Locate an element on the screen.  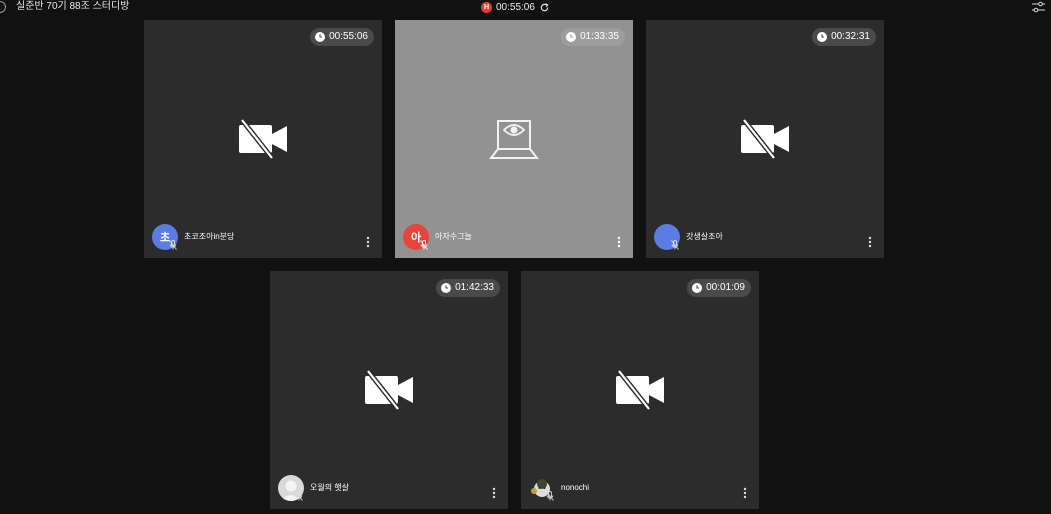
back-icon is located at coordinates (3, 7).